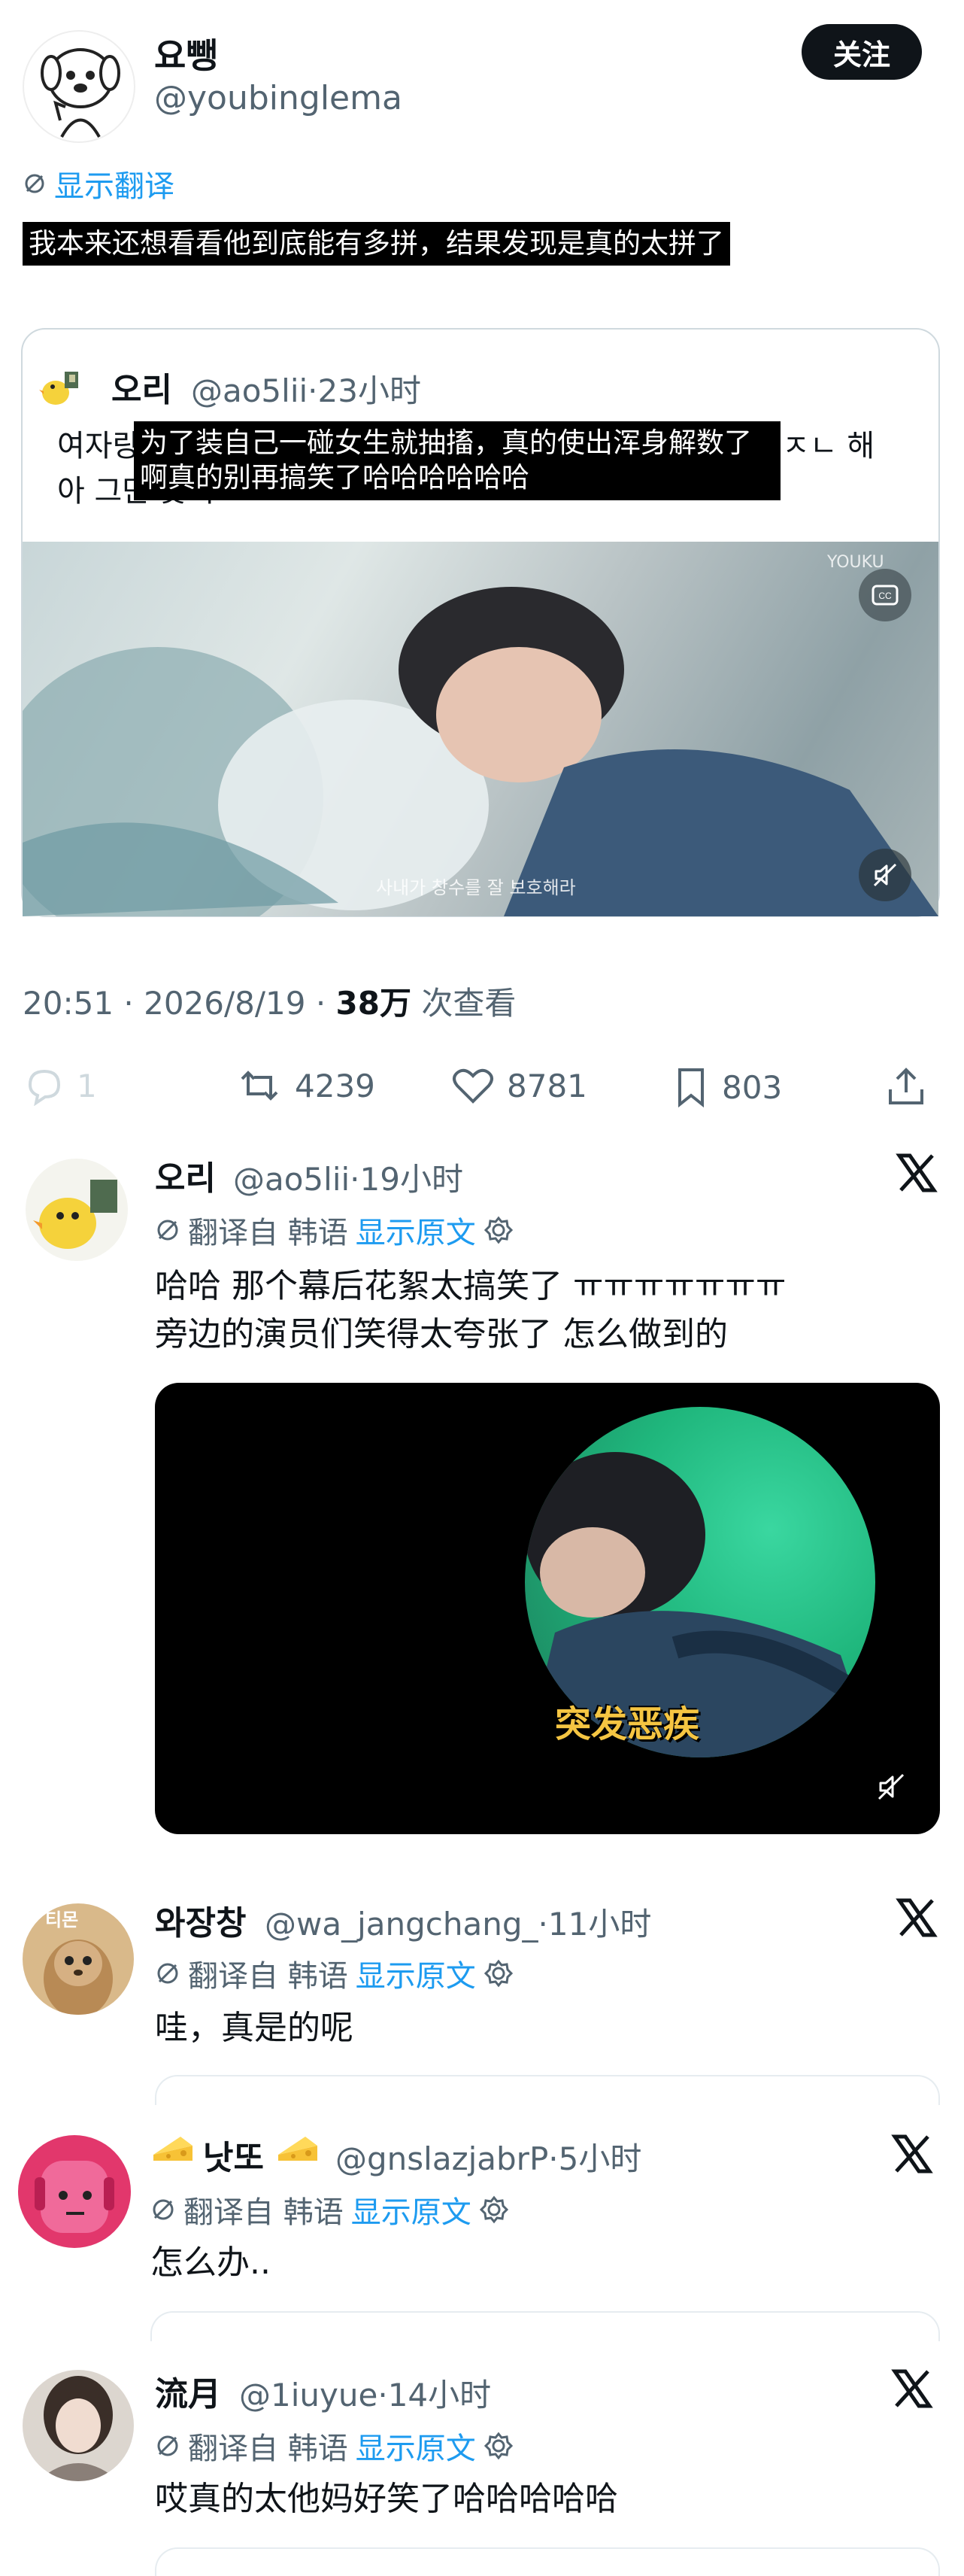 This screenshot has height=2576, width=964. Describe the element at coordinates (278, 98) in the screenshot. I see `author-handle: @youbinglema` at that location.